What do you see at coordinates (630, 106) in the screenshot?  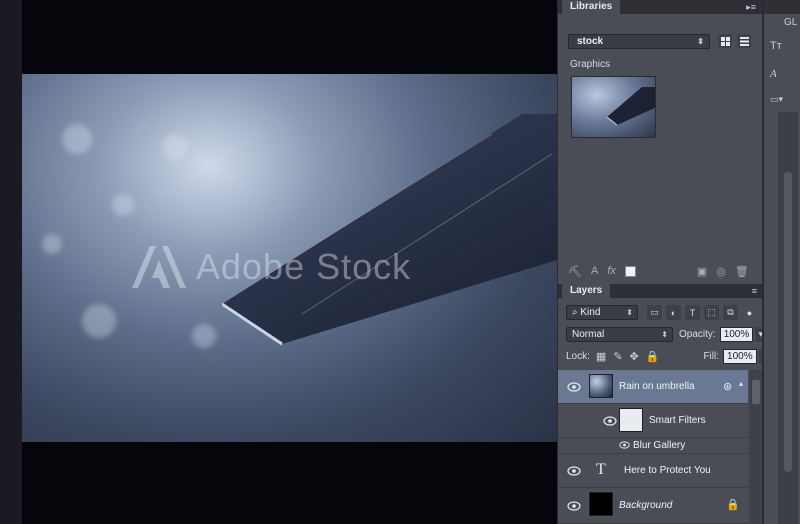 I see `umbrella-thumbnail-graphic` at bounding box center [630, 106].